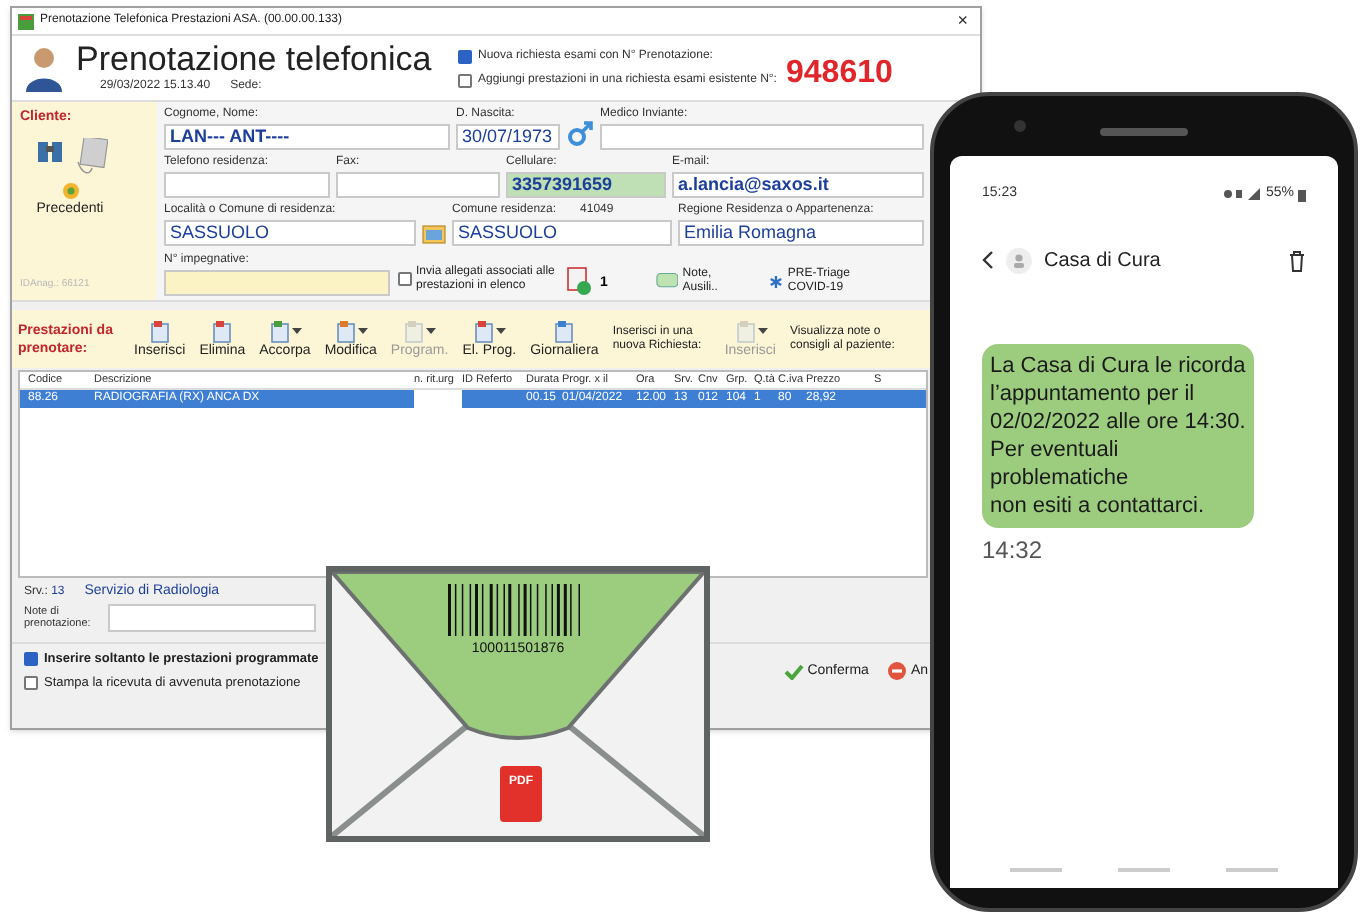 The height and width of the screenshot is (914, 1360). I want to click on input-field: a.lancia@saxos.it, so click(798, 185).